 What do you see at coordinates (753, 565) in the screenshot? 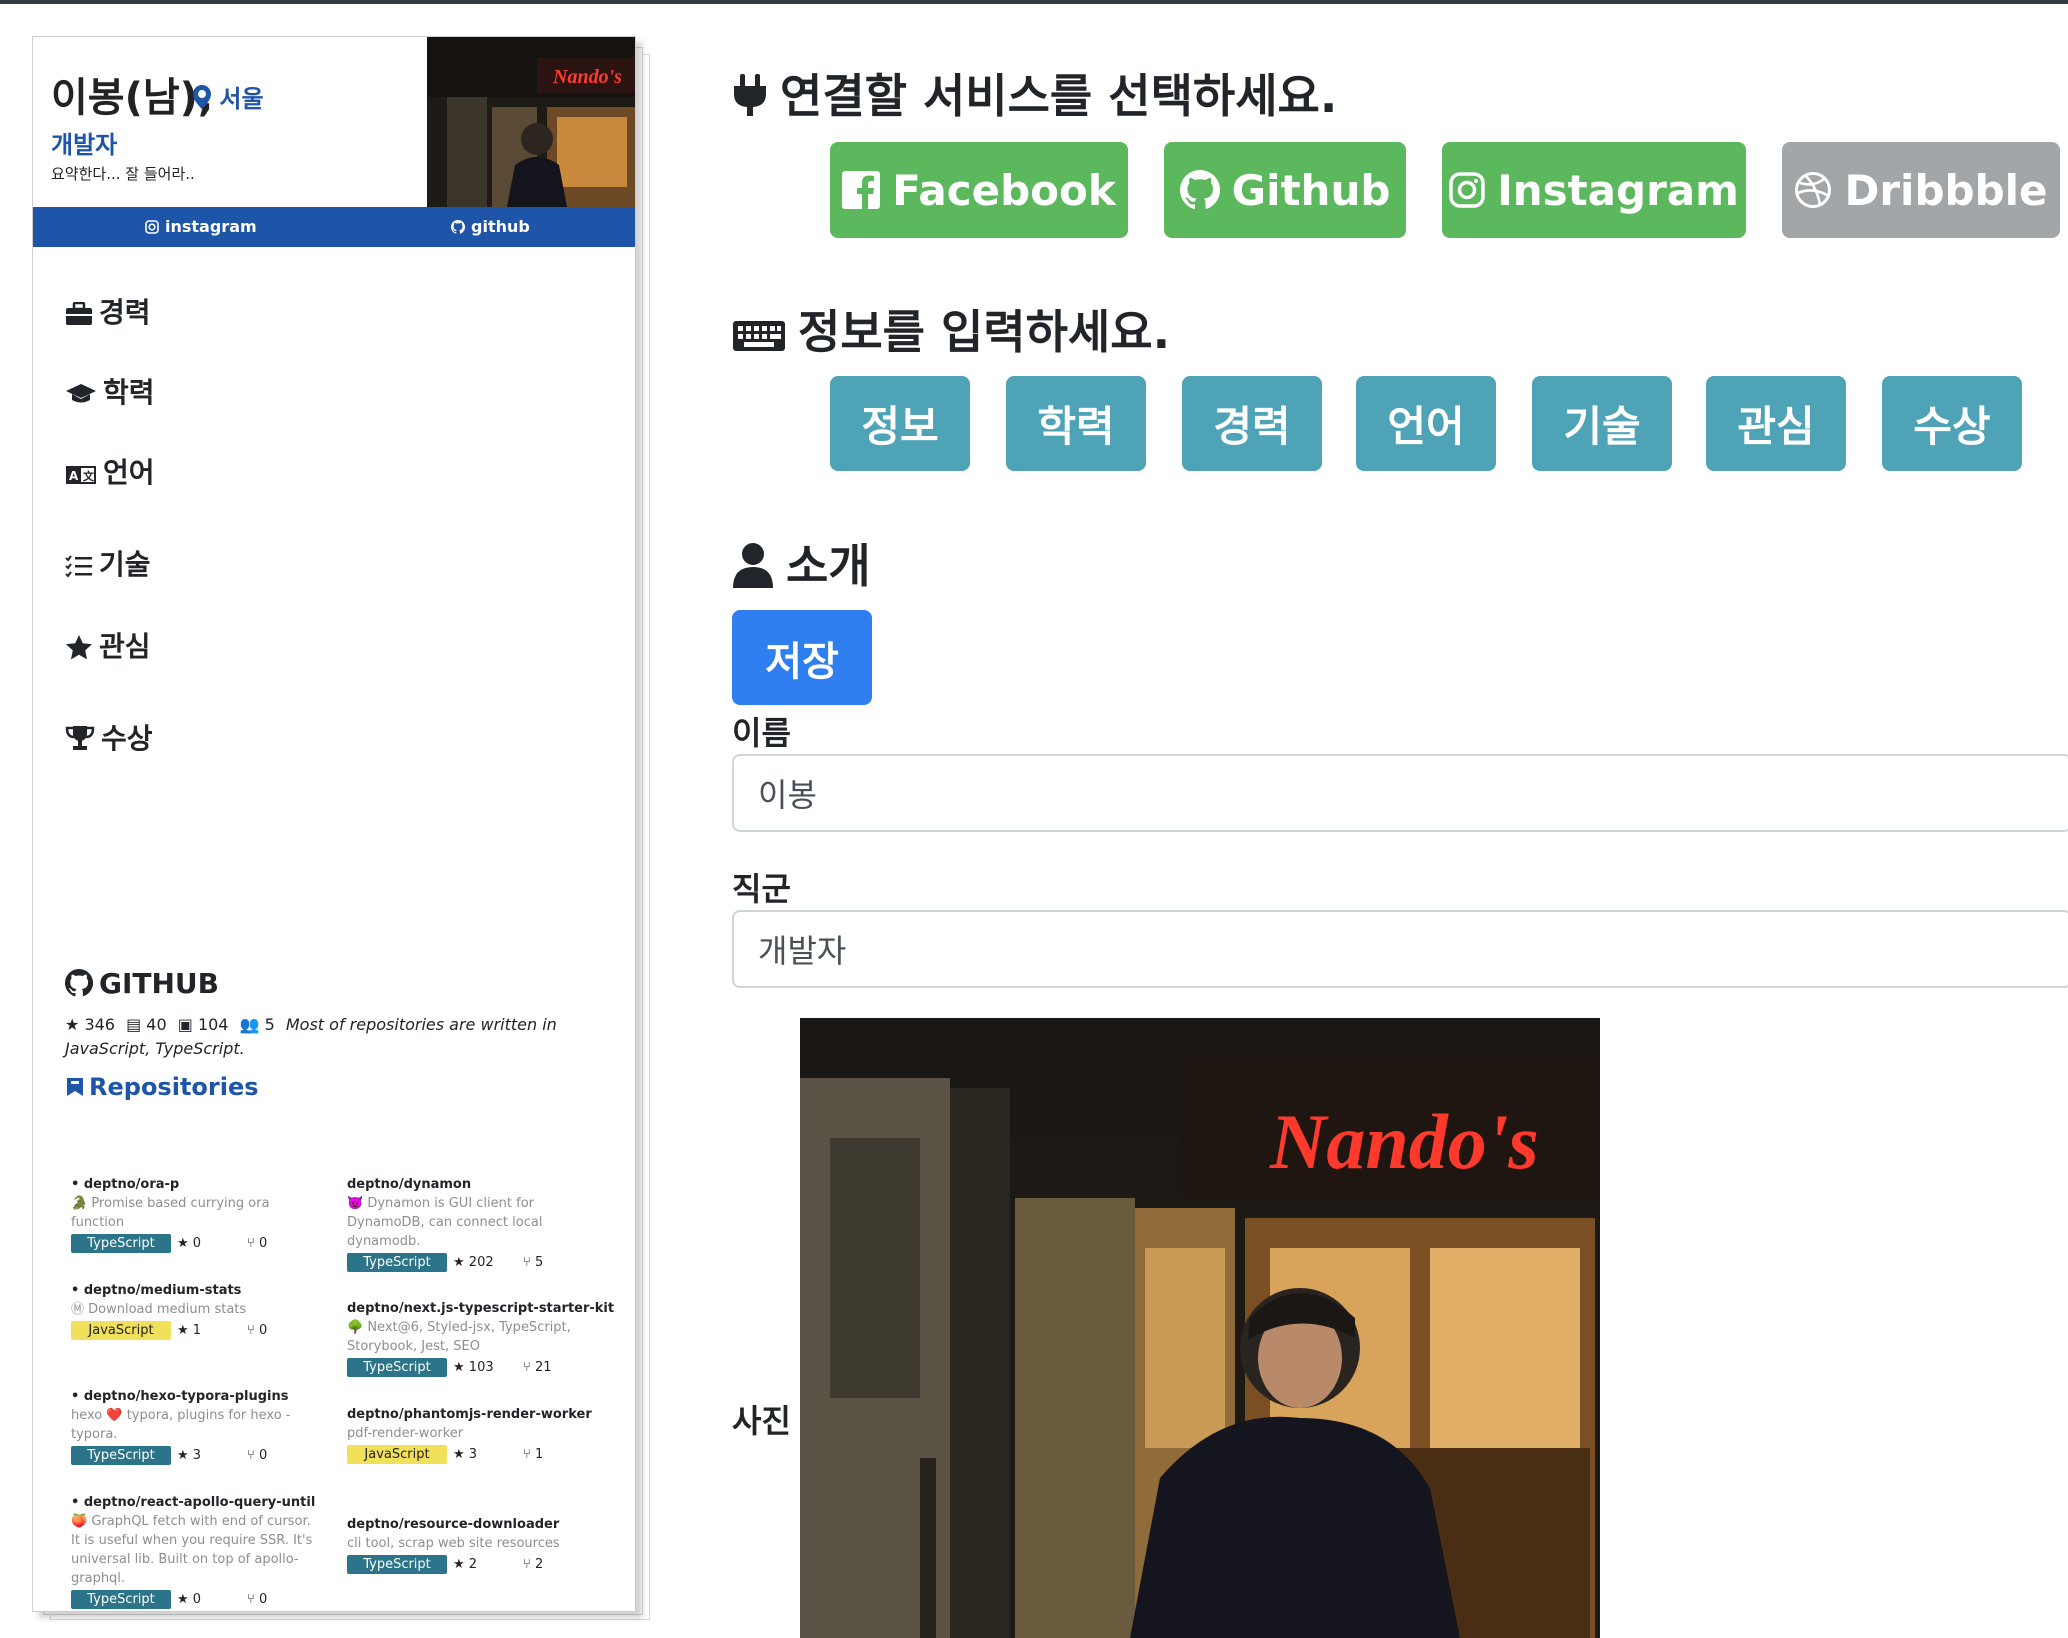
I see `user-icon` at bounding box center [753, 565].